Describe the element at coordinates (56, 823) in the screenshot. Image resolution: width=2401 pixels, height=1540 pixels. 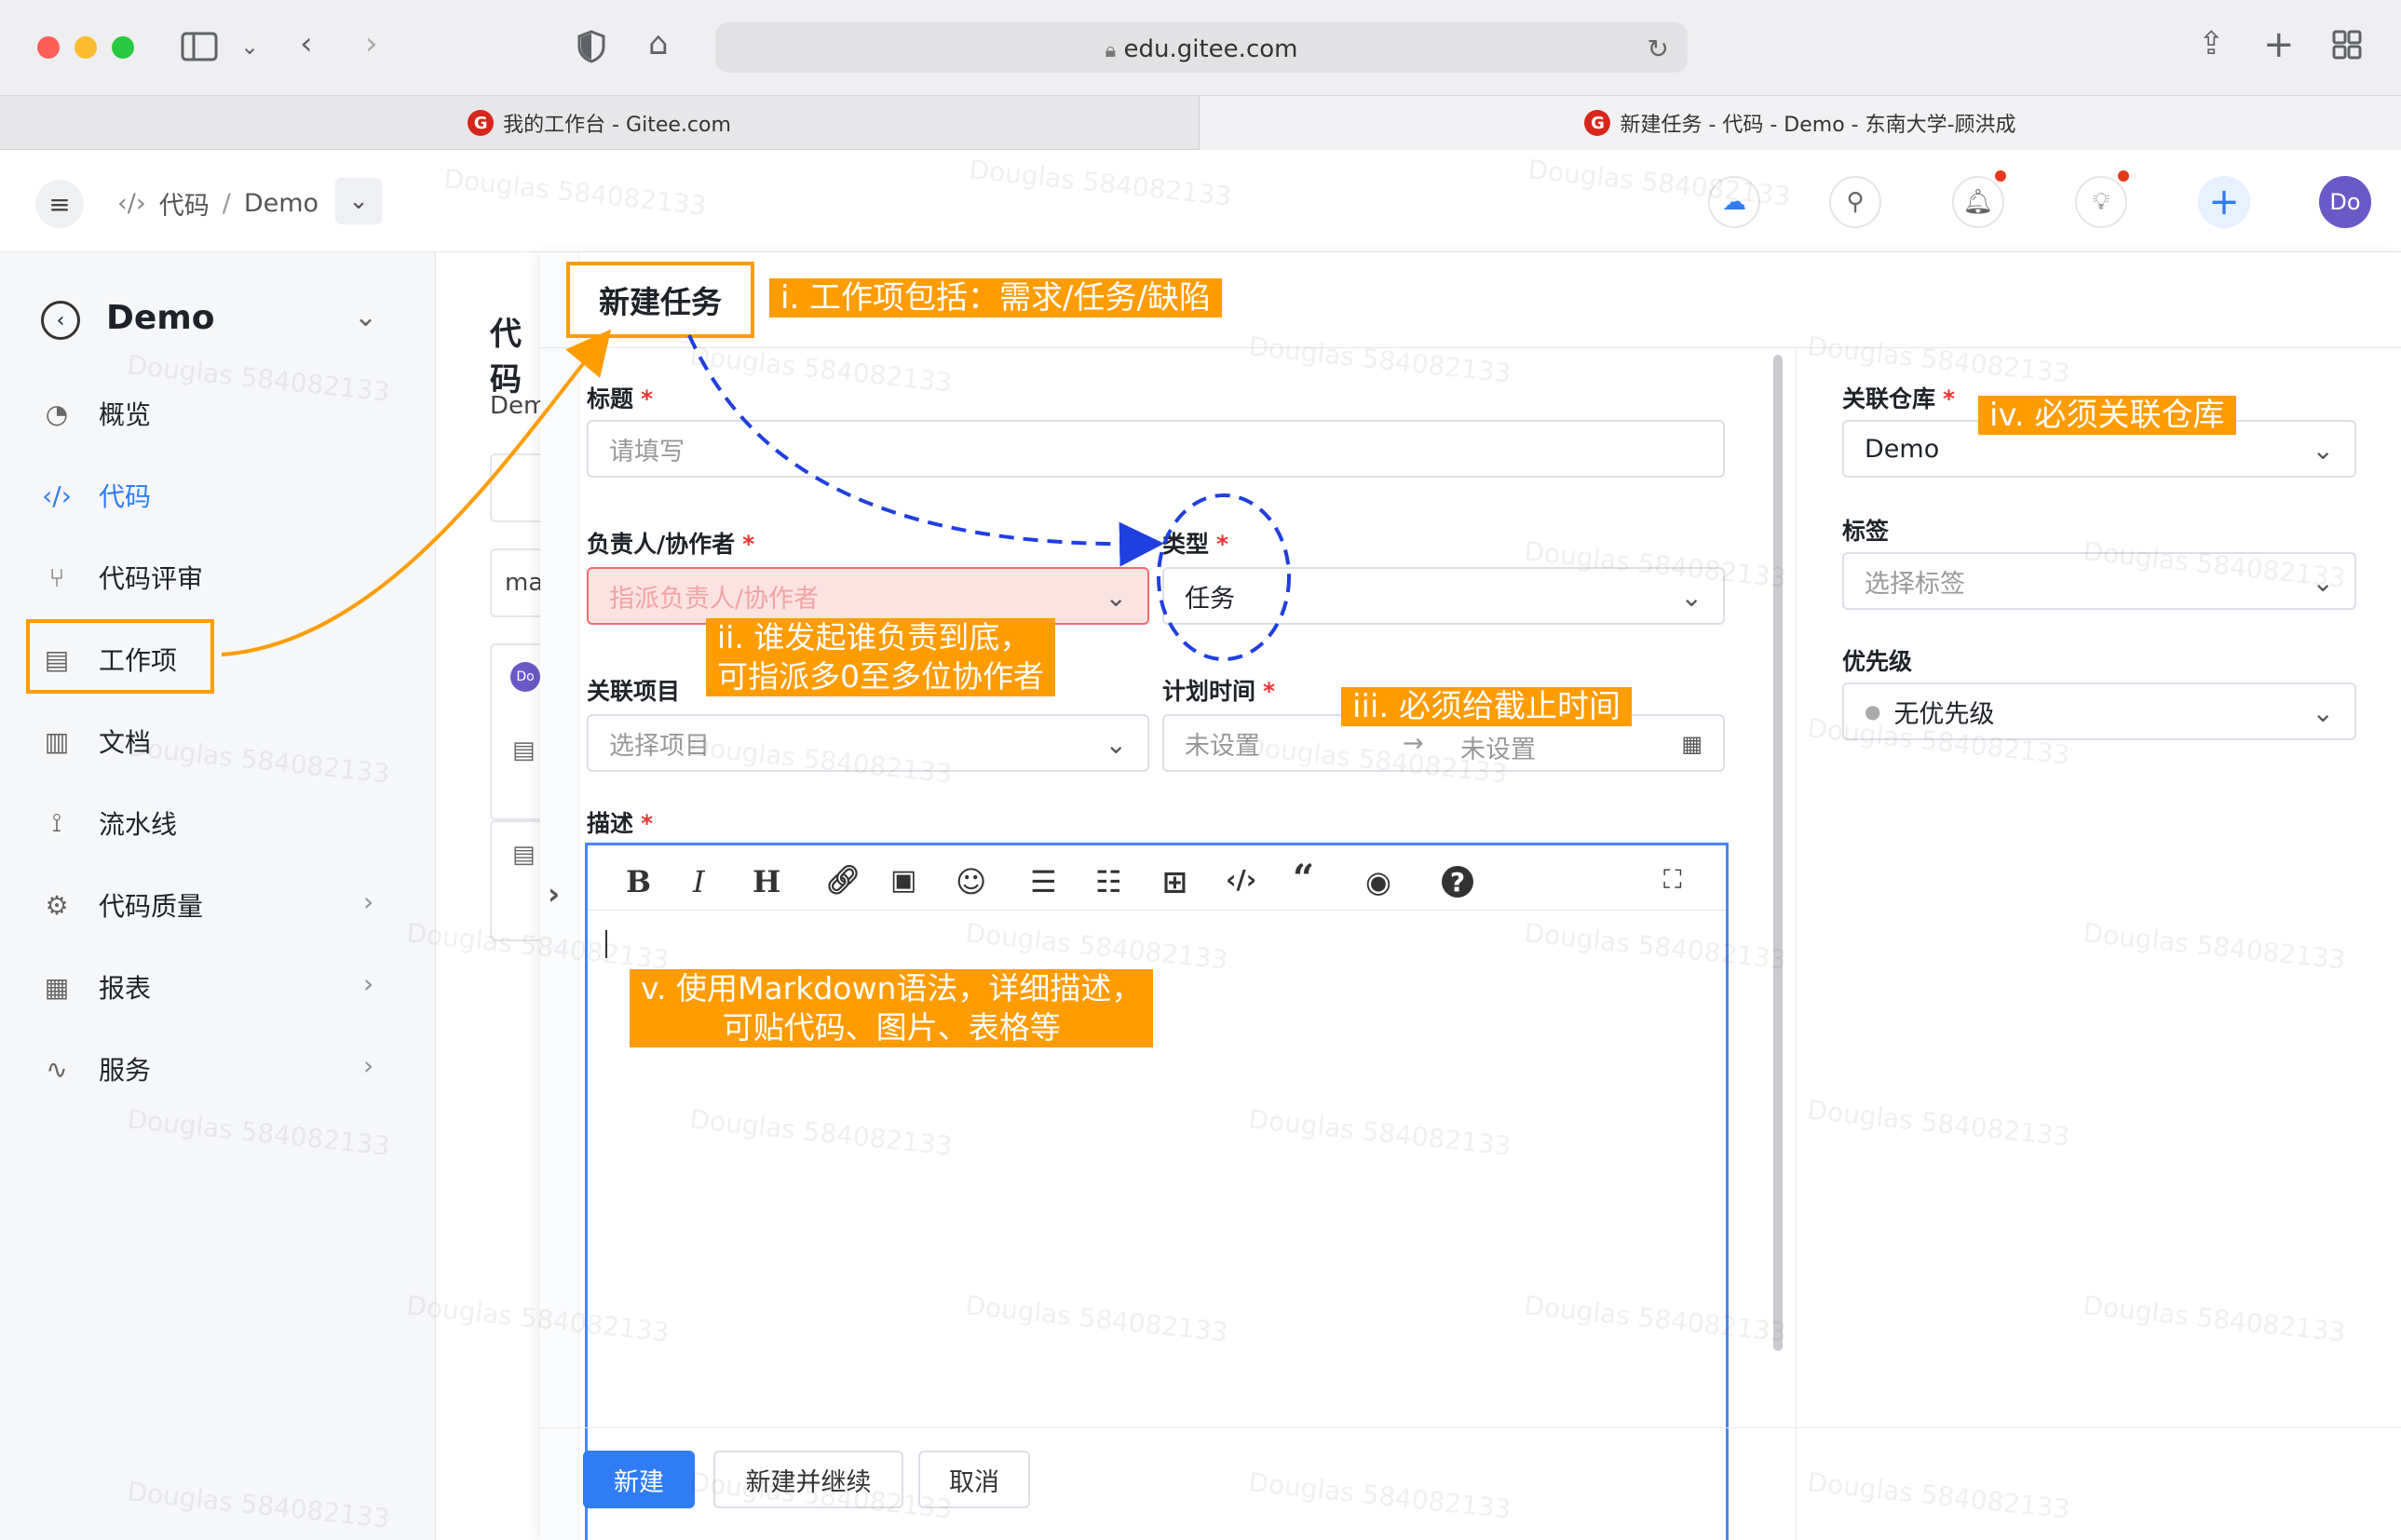
I see `pipeline-icon: ⟟` at that location.